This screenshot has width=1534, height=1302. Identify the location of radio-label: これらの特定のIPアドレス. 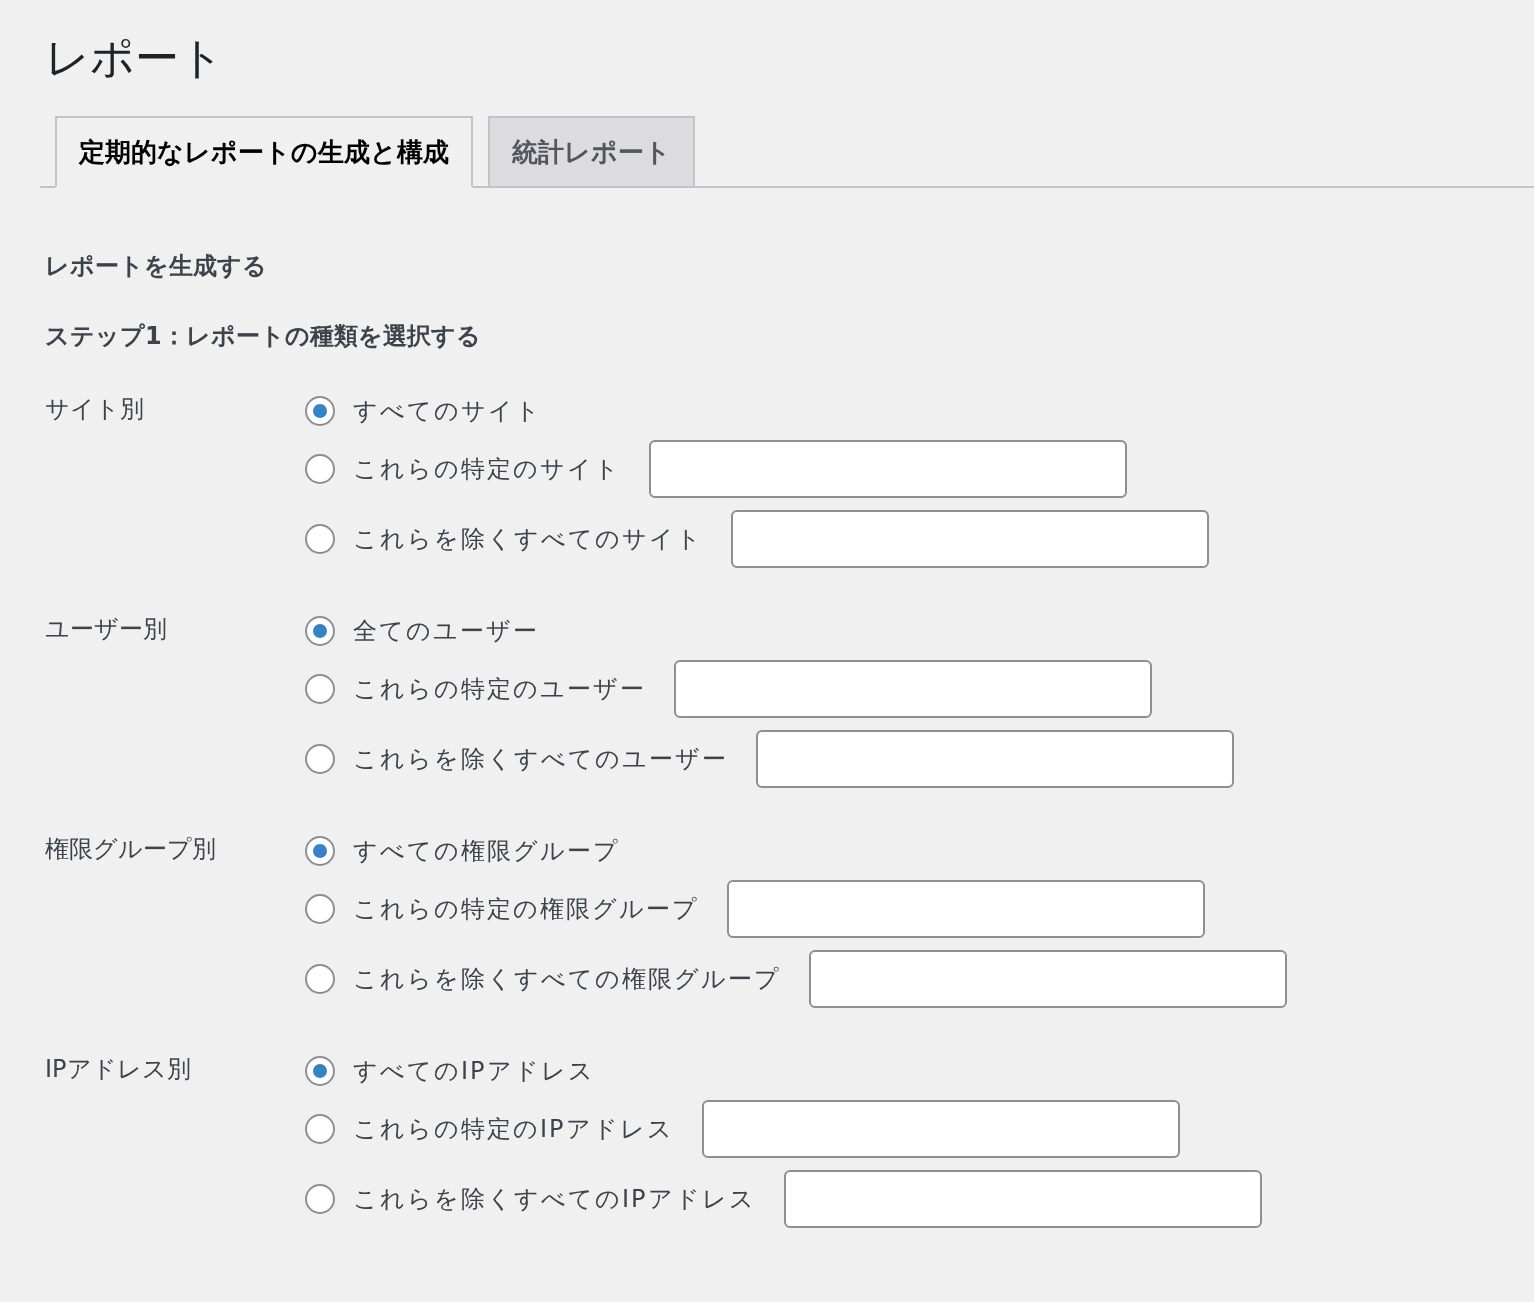
(513, 1129).